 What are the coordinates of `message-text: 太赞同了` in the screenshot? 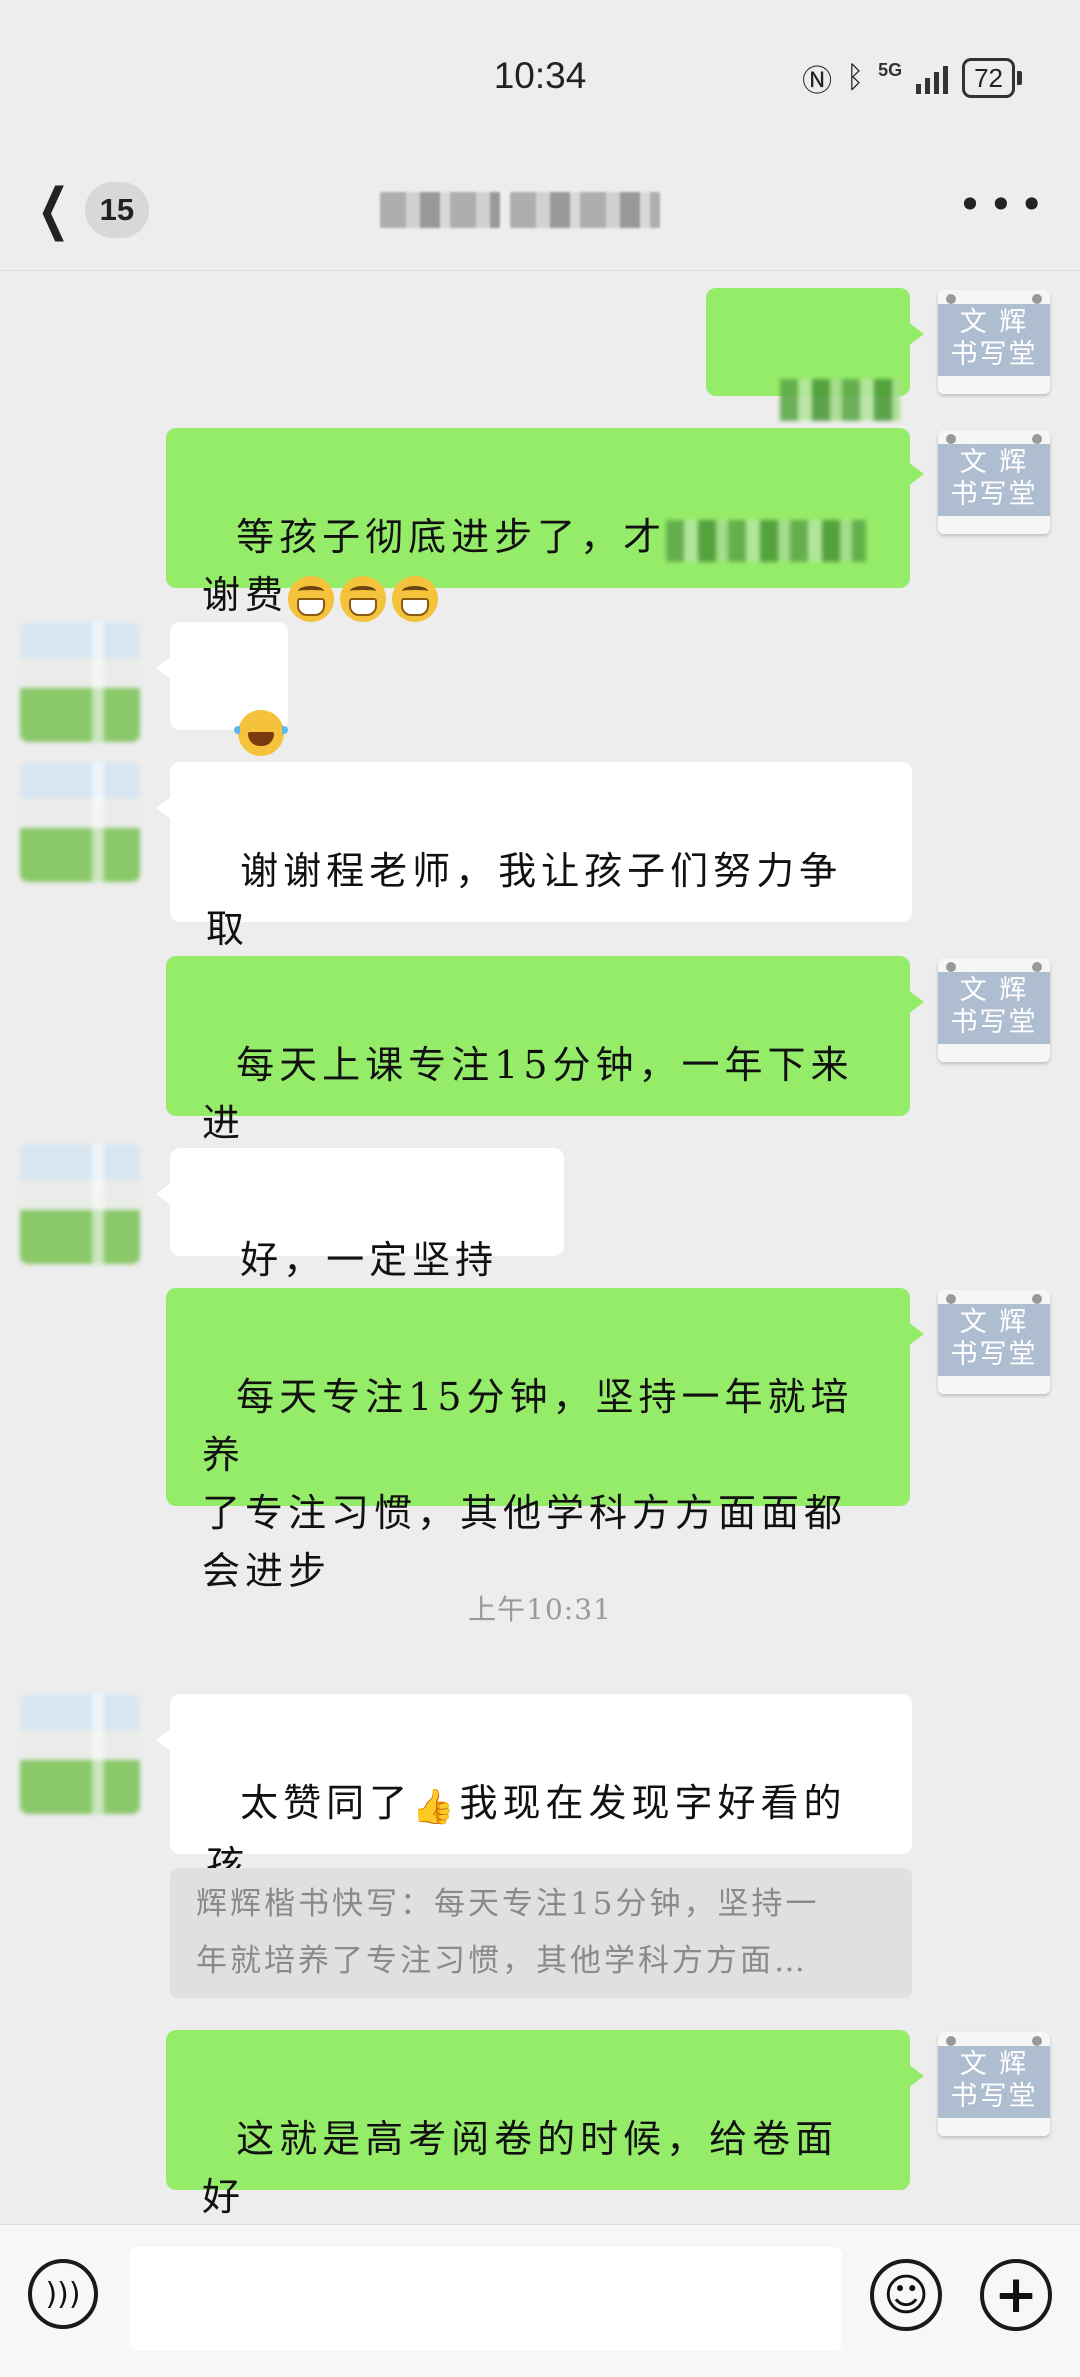 It's located at (326, 1803).